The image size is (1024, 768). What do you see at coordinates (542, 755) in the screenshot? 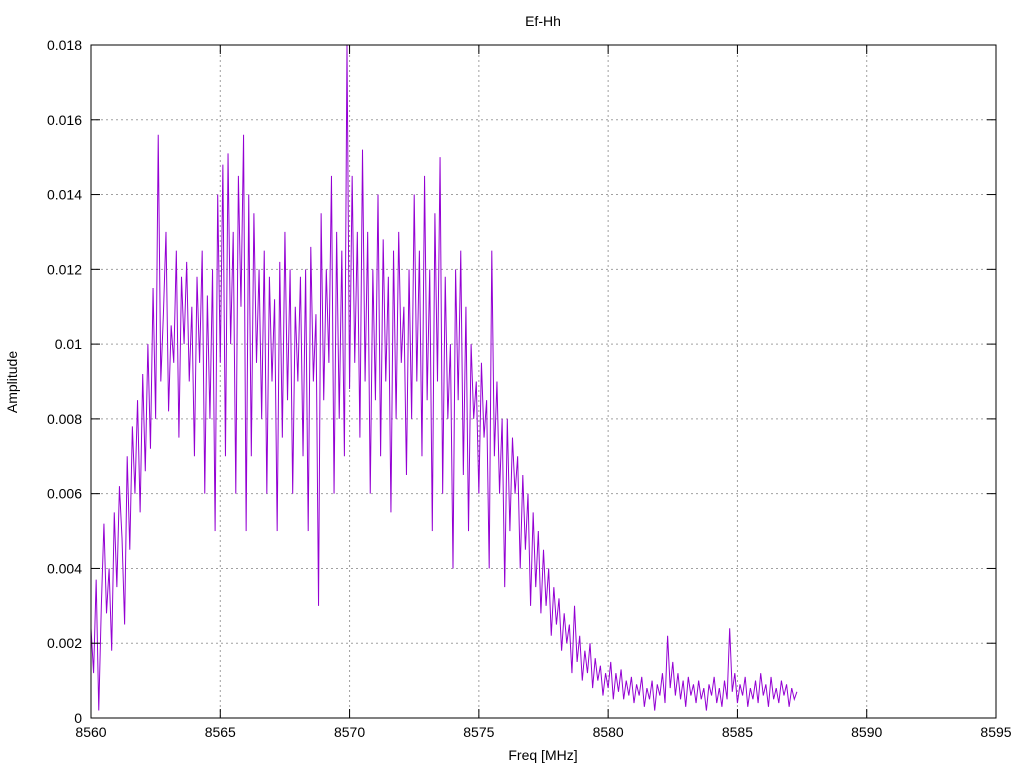
I see `x-axis-label: Freq [MHz]` at bounding box center [542, 755].